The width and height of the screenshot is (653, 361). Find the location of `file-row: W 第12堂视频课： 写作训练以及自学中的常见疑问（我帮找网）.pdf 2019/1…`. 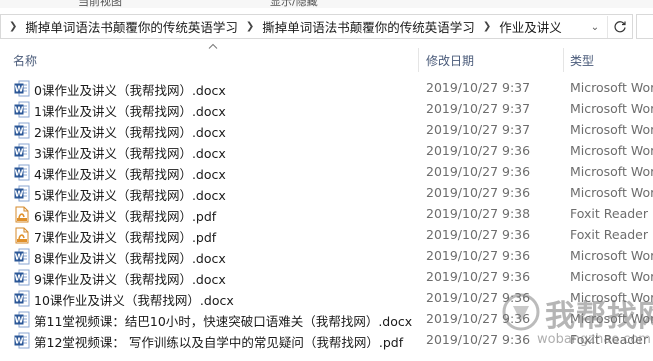

file-row: W 第12堂视频课： 写作训练以及自学中的常见疑问（我帮找网）.pdf 2019/1… is located at coordinates (326, 340).